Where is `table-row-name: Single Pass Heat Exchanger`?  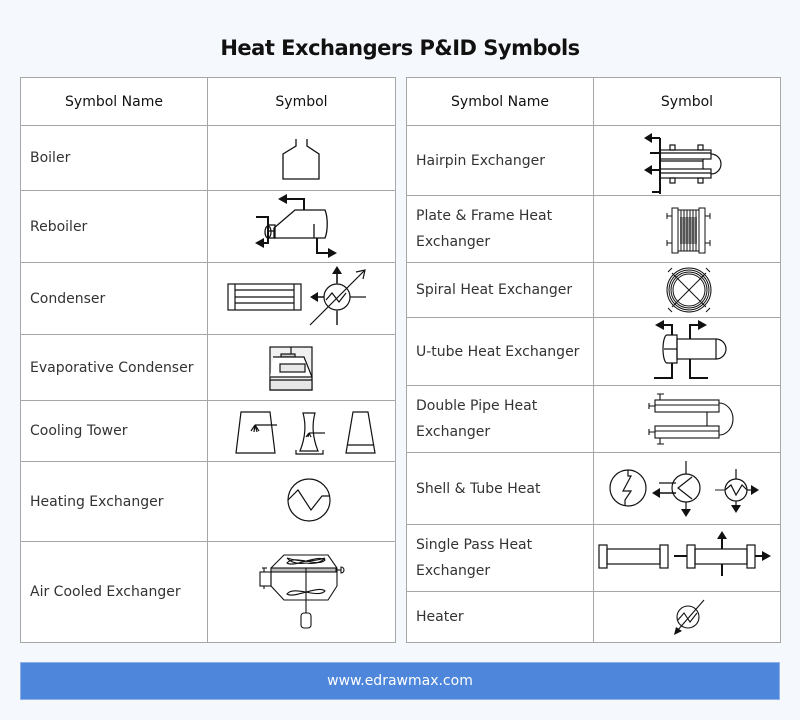
table-row-name: Single Pass Heat Exchanger is located at coordinates (500, 558).